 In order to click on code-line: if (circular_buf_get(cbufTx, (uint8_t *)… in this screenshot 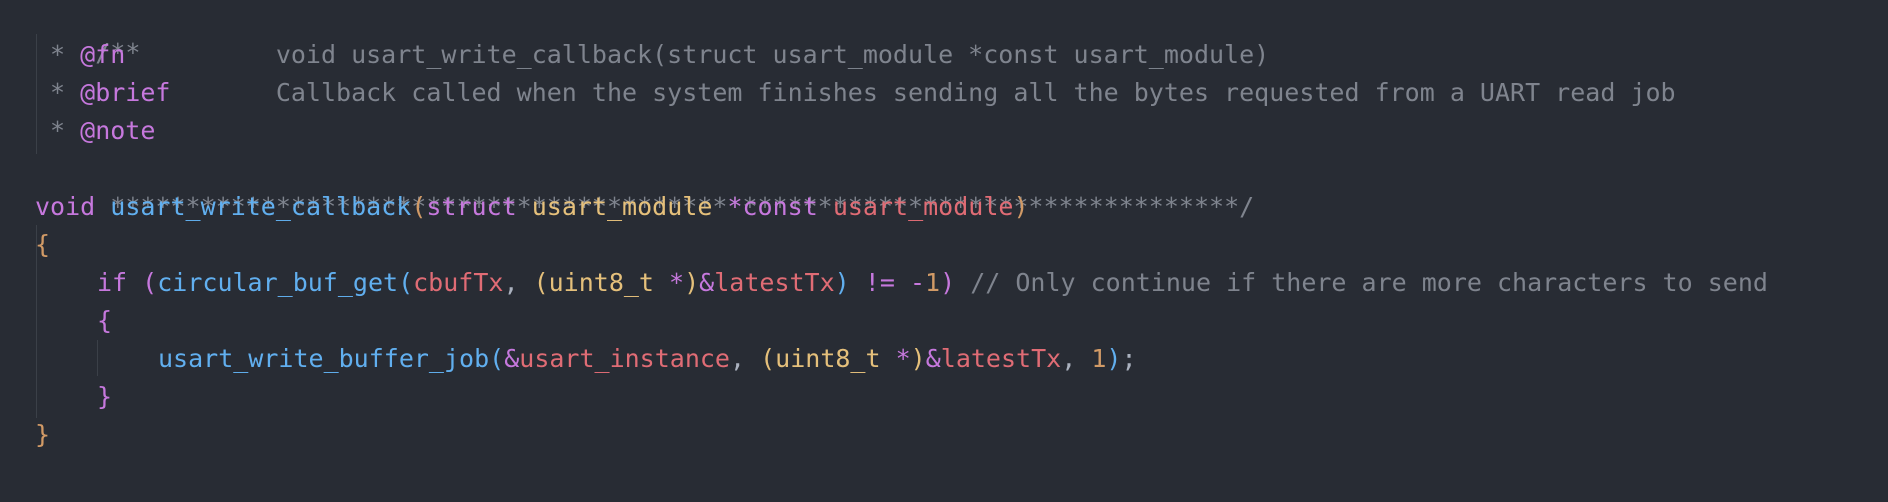, I will do `click(932, 283)`.